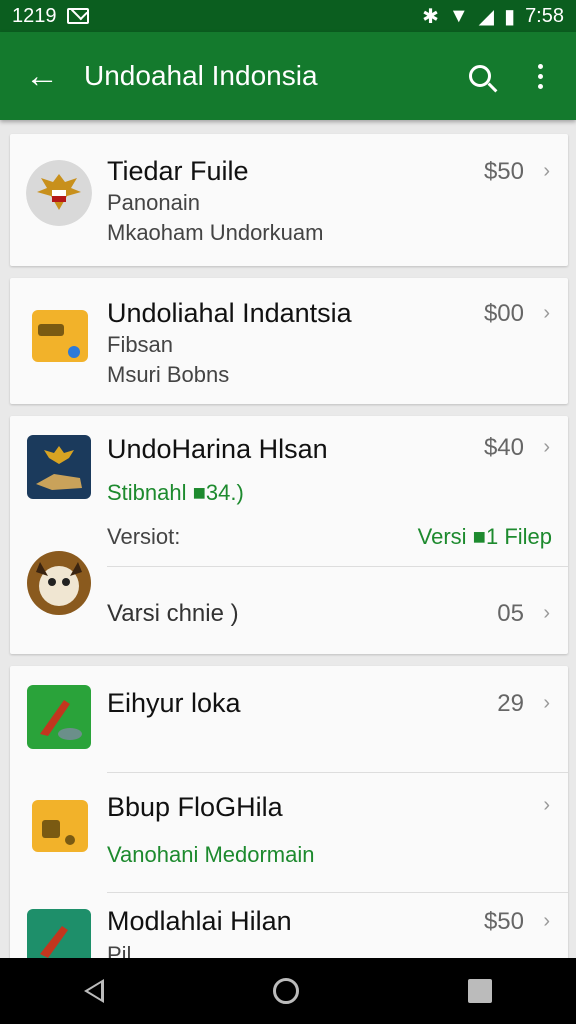 The height and width of the screenshot is (1024, 576). What do you see at coordinates (337, 566) in the screenshot?
I see `divider` at bounding box center [337, 566].